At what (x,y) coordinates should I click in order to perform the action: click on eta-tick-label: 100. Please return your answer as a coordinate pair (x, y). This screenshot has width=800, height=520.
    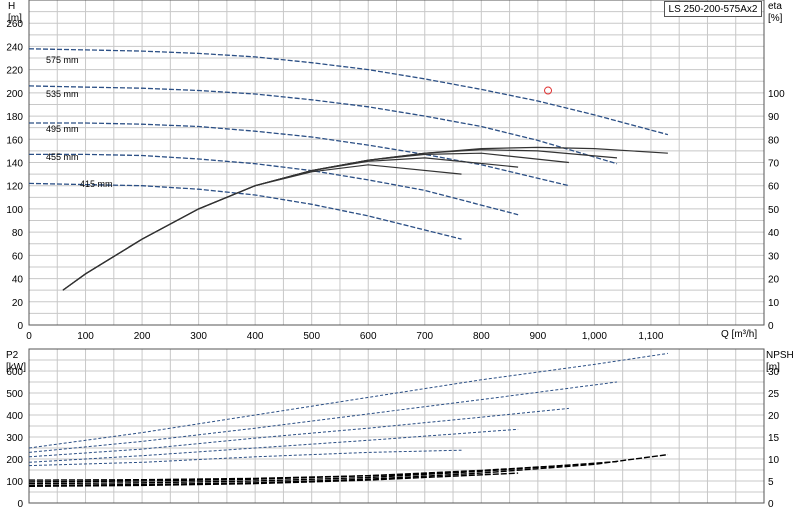
    Looking at the image, I should click on (776, 94).